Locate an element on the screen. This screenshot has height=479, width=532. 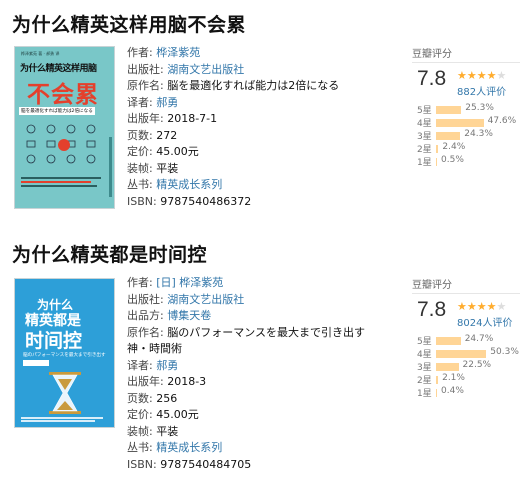
info-row: 页数: 272 is located at coordinates (233, 136).